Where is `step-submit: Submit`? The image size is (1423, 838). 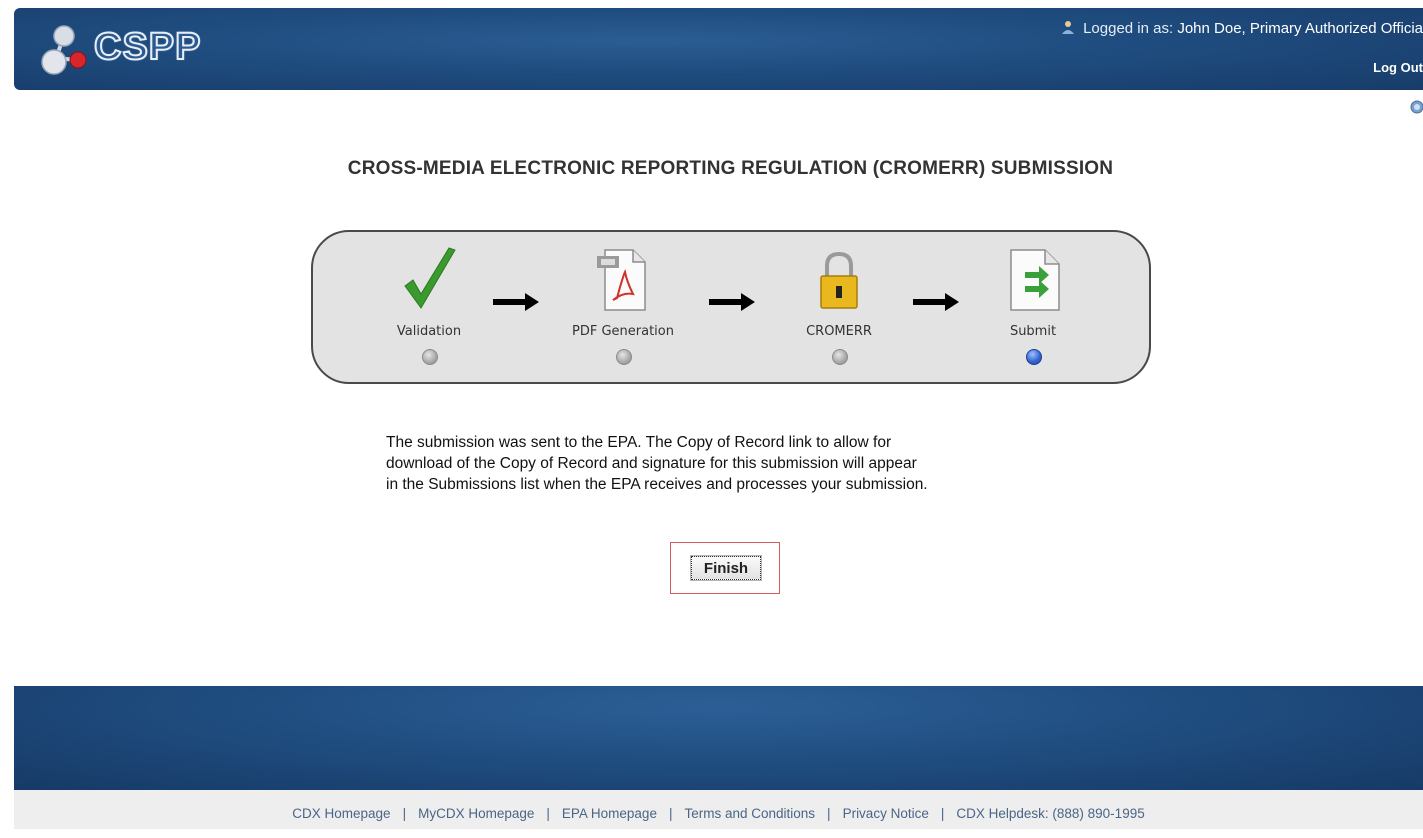 step-submit: Submit is located at coordinates (1033, 307).